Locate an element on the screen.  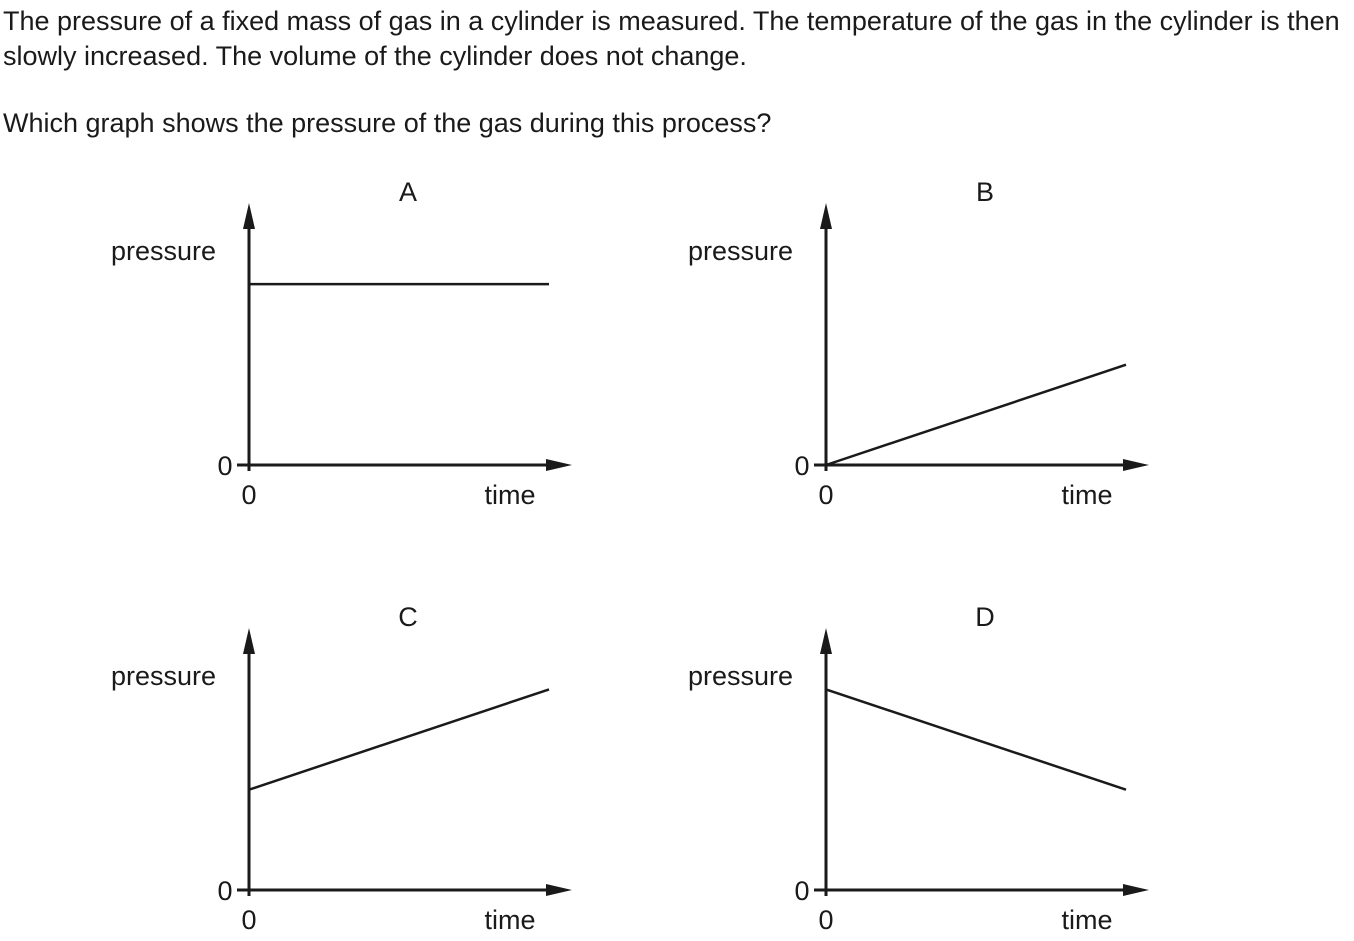
graph-b-x-tick-label: 0 is located at coordinates (825, 495).